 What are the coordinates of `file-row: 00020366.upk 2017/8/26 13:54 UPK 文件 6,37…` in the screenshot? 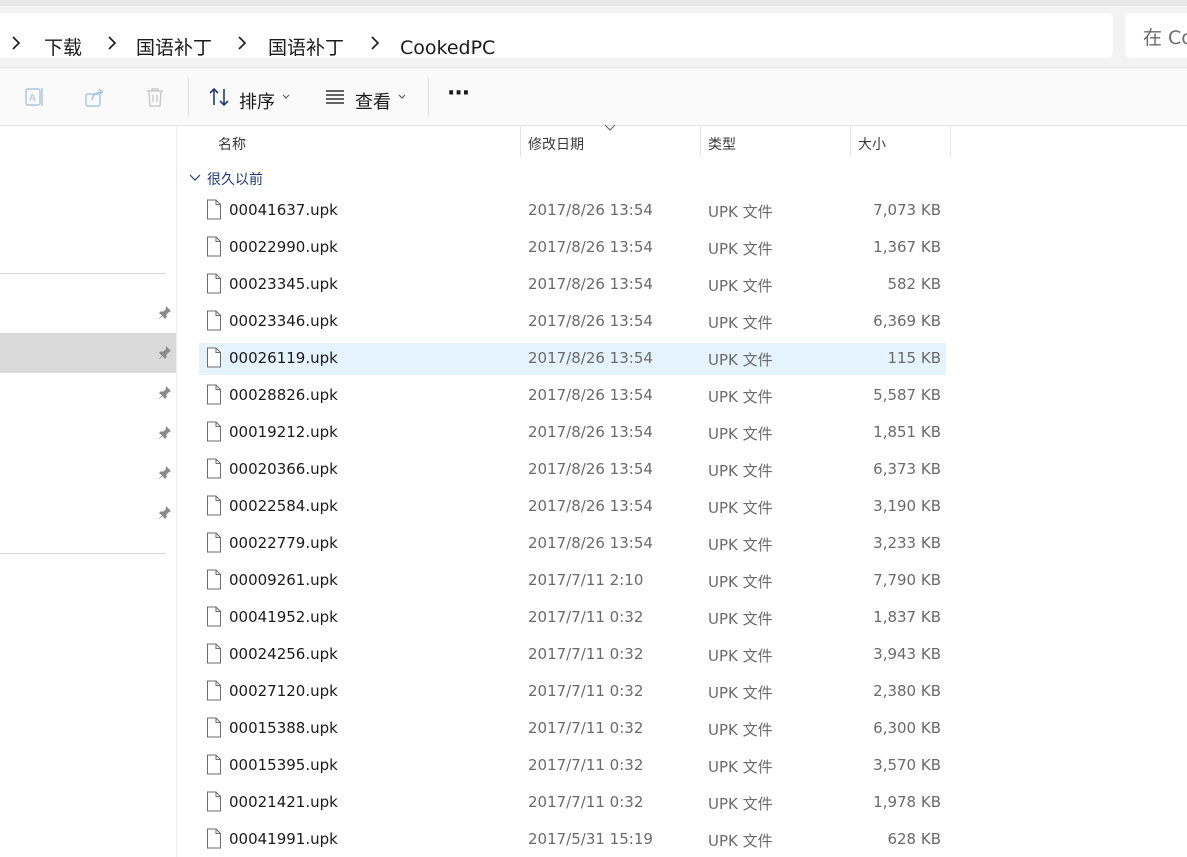 It's located at (572, 470).